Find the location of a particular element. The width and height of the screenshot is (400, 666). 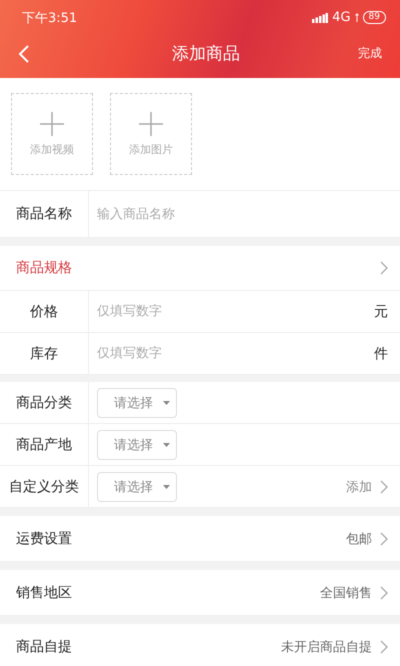

section-label: 商品自提 is located at coordinates (140, 647).